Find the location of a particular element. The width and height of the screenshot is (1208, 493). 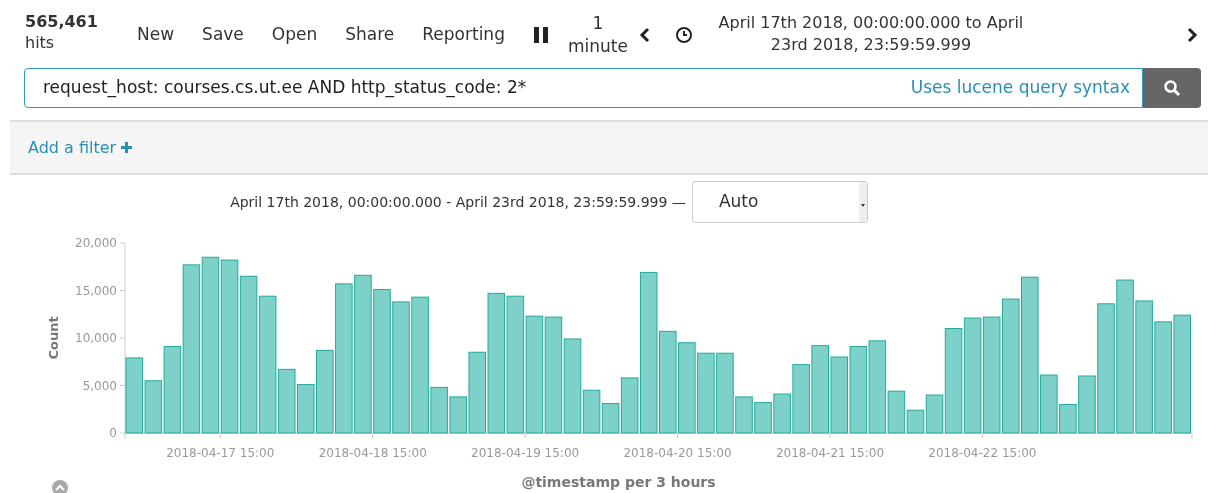

menu-link: New is located at coordinates (156, 35).